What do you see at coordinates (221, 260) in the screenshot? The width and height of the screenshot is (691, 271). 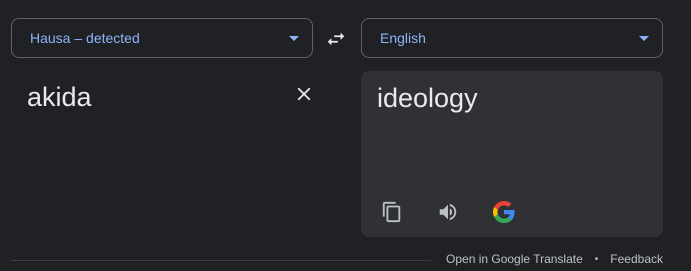 I see `footer-divider` at bounding box center [221, 260].